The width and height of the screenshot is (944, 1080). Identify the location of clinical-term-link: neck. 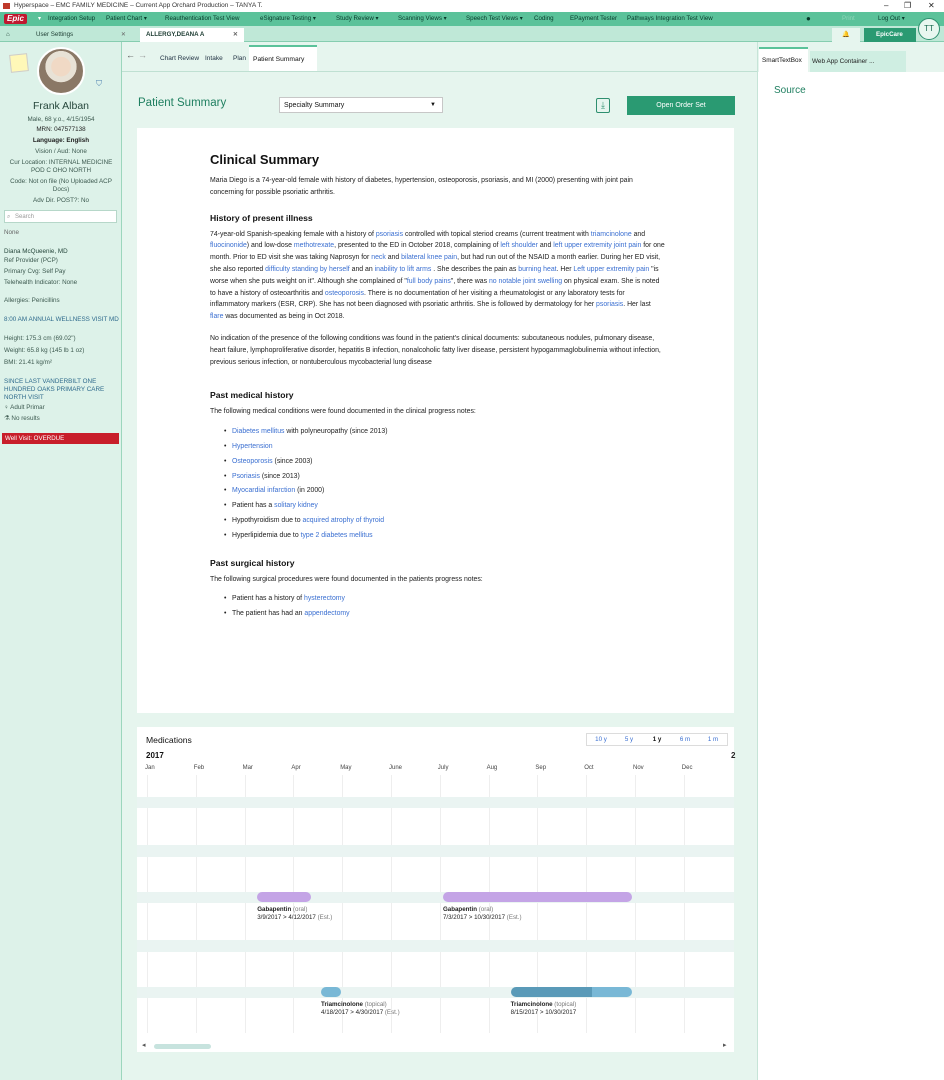
(378, 257).